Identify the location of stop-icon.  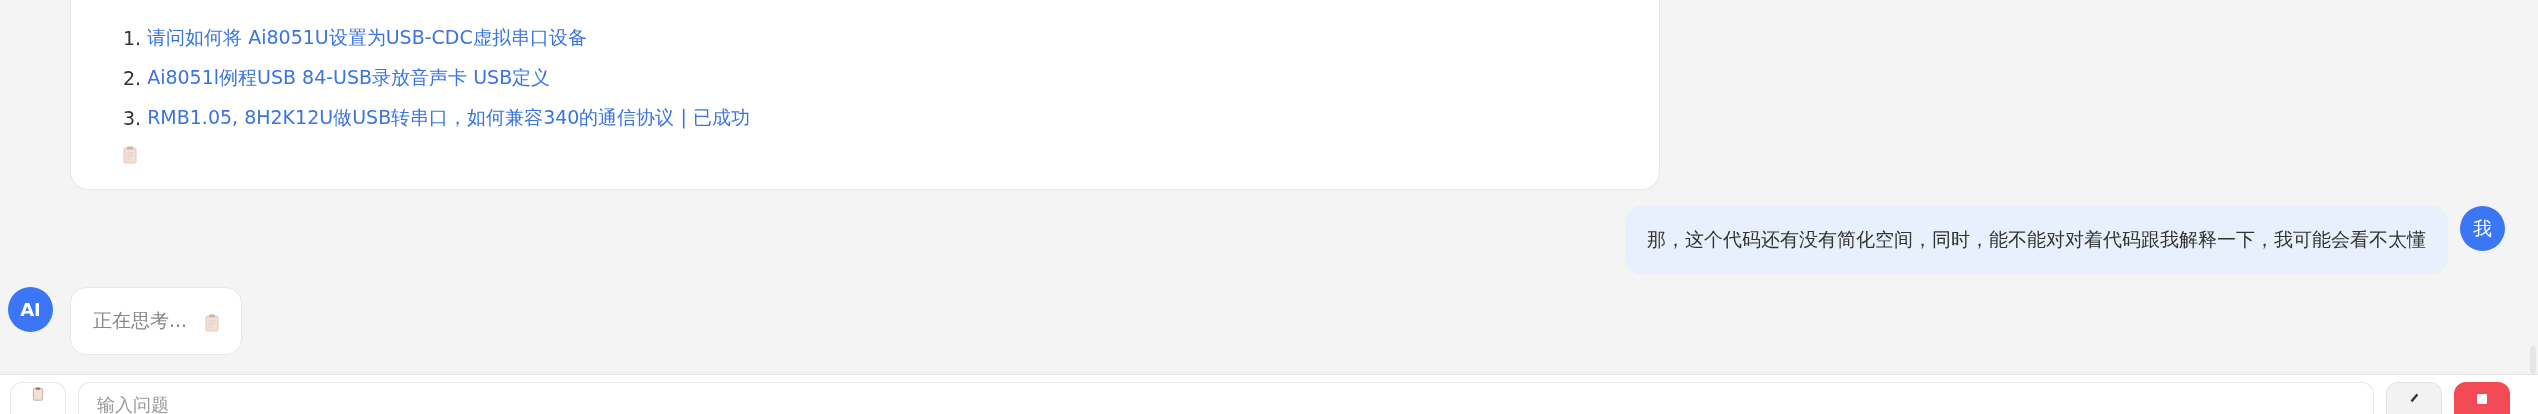
(2482, 399).